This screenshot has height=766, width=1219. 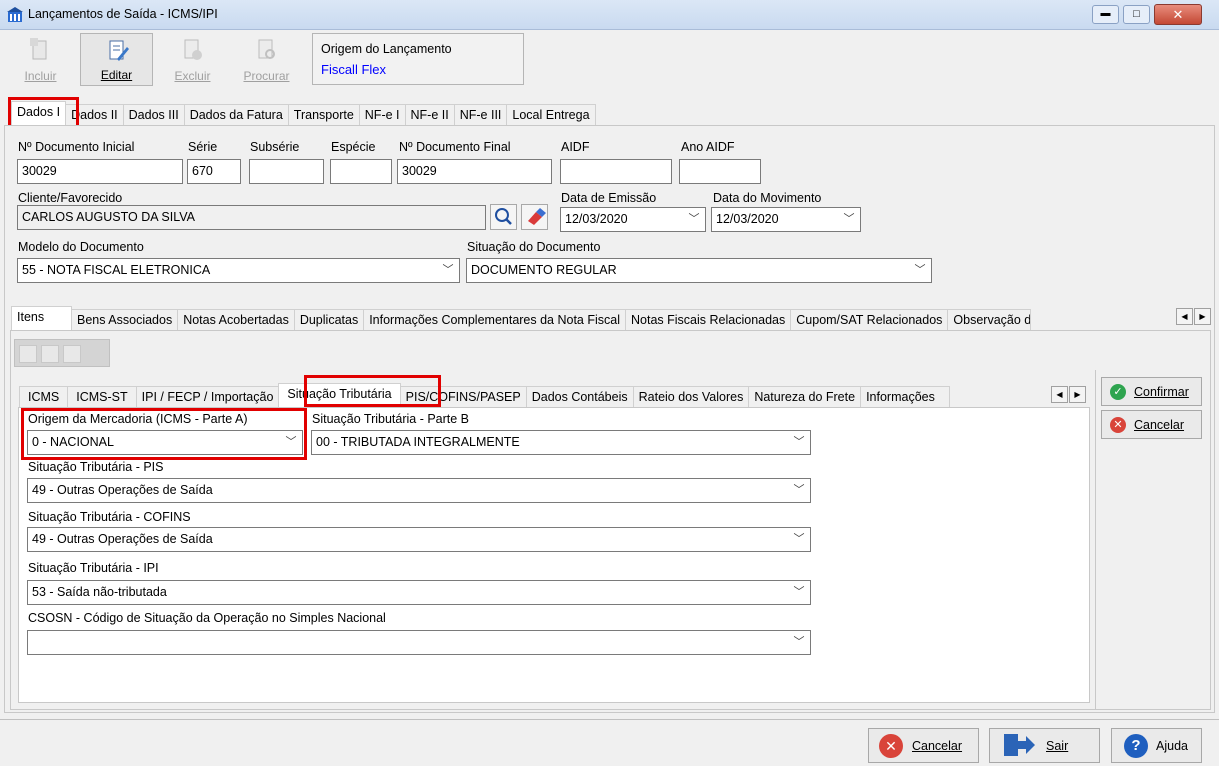 I want to click on tab-rateio: Rateio dos Valores, so click(x=691, y=397).